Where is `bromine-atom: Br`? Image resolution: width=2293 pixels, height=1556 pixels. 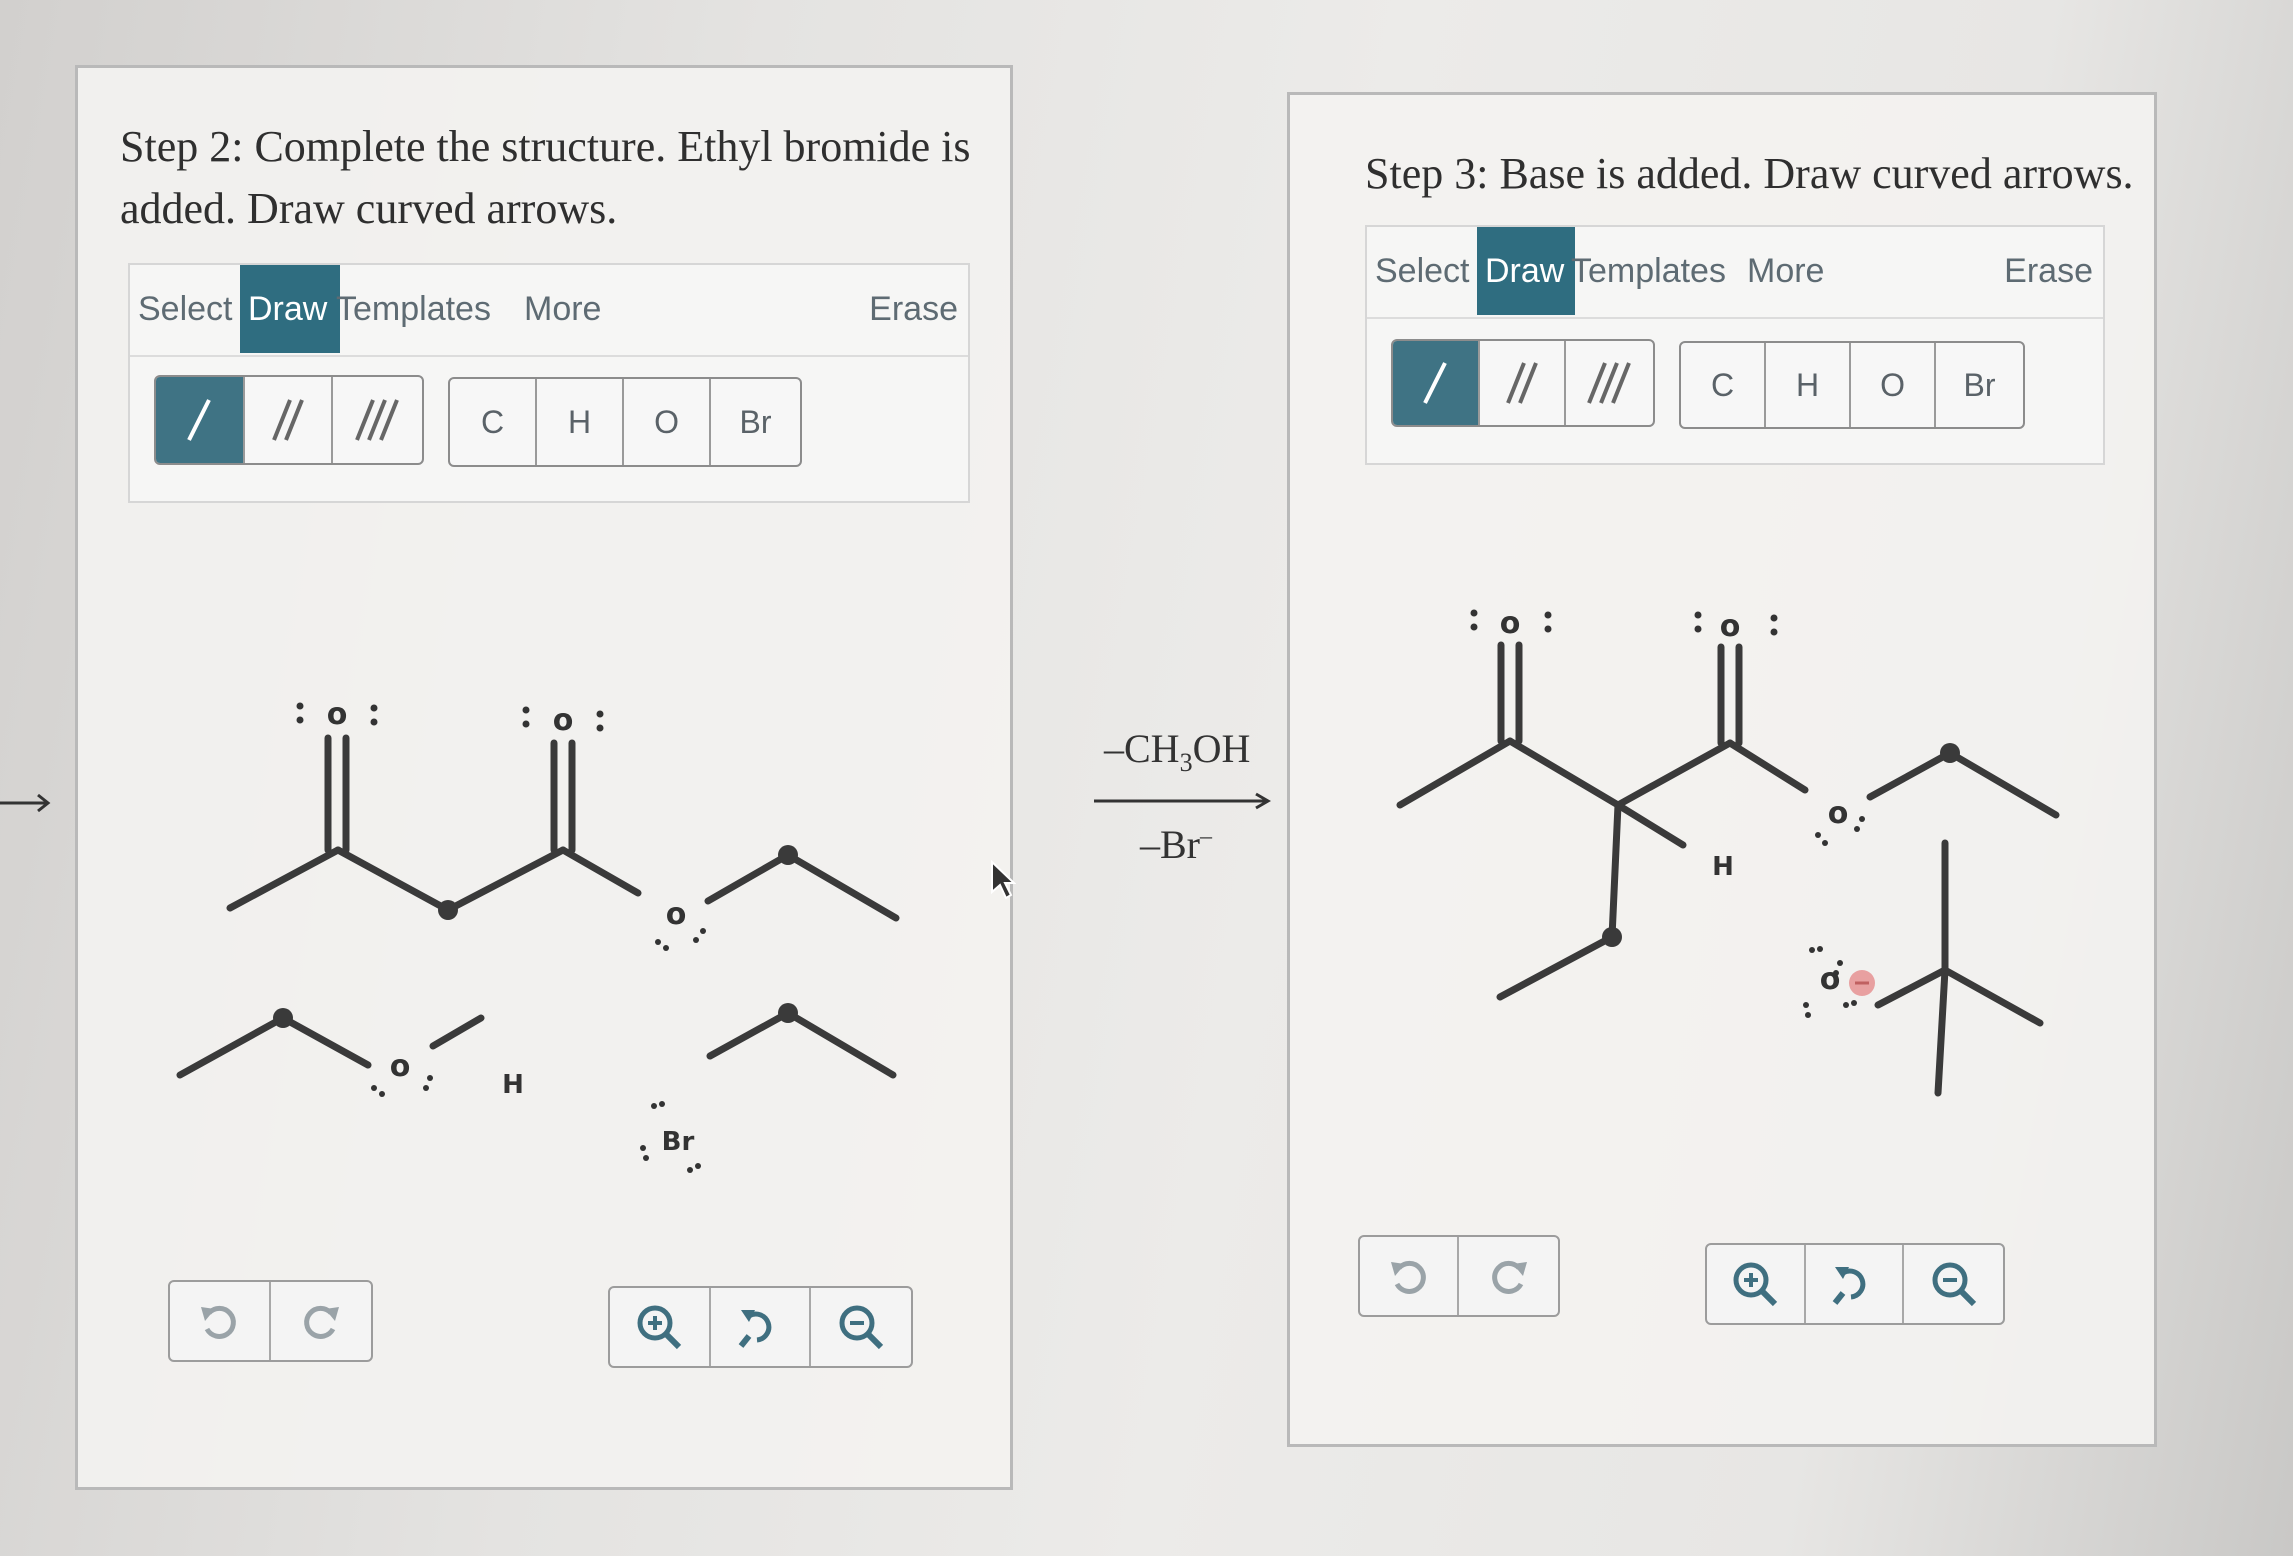
bromine-atom: Br is located at coordinates (678, 1142).